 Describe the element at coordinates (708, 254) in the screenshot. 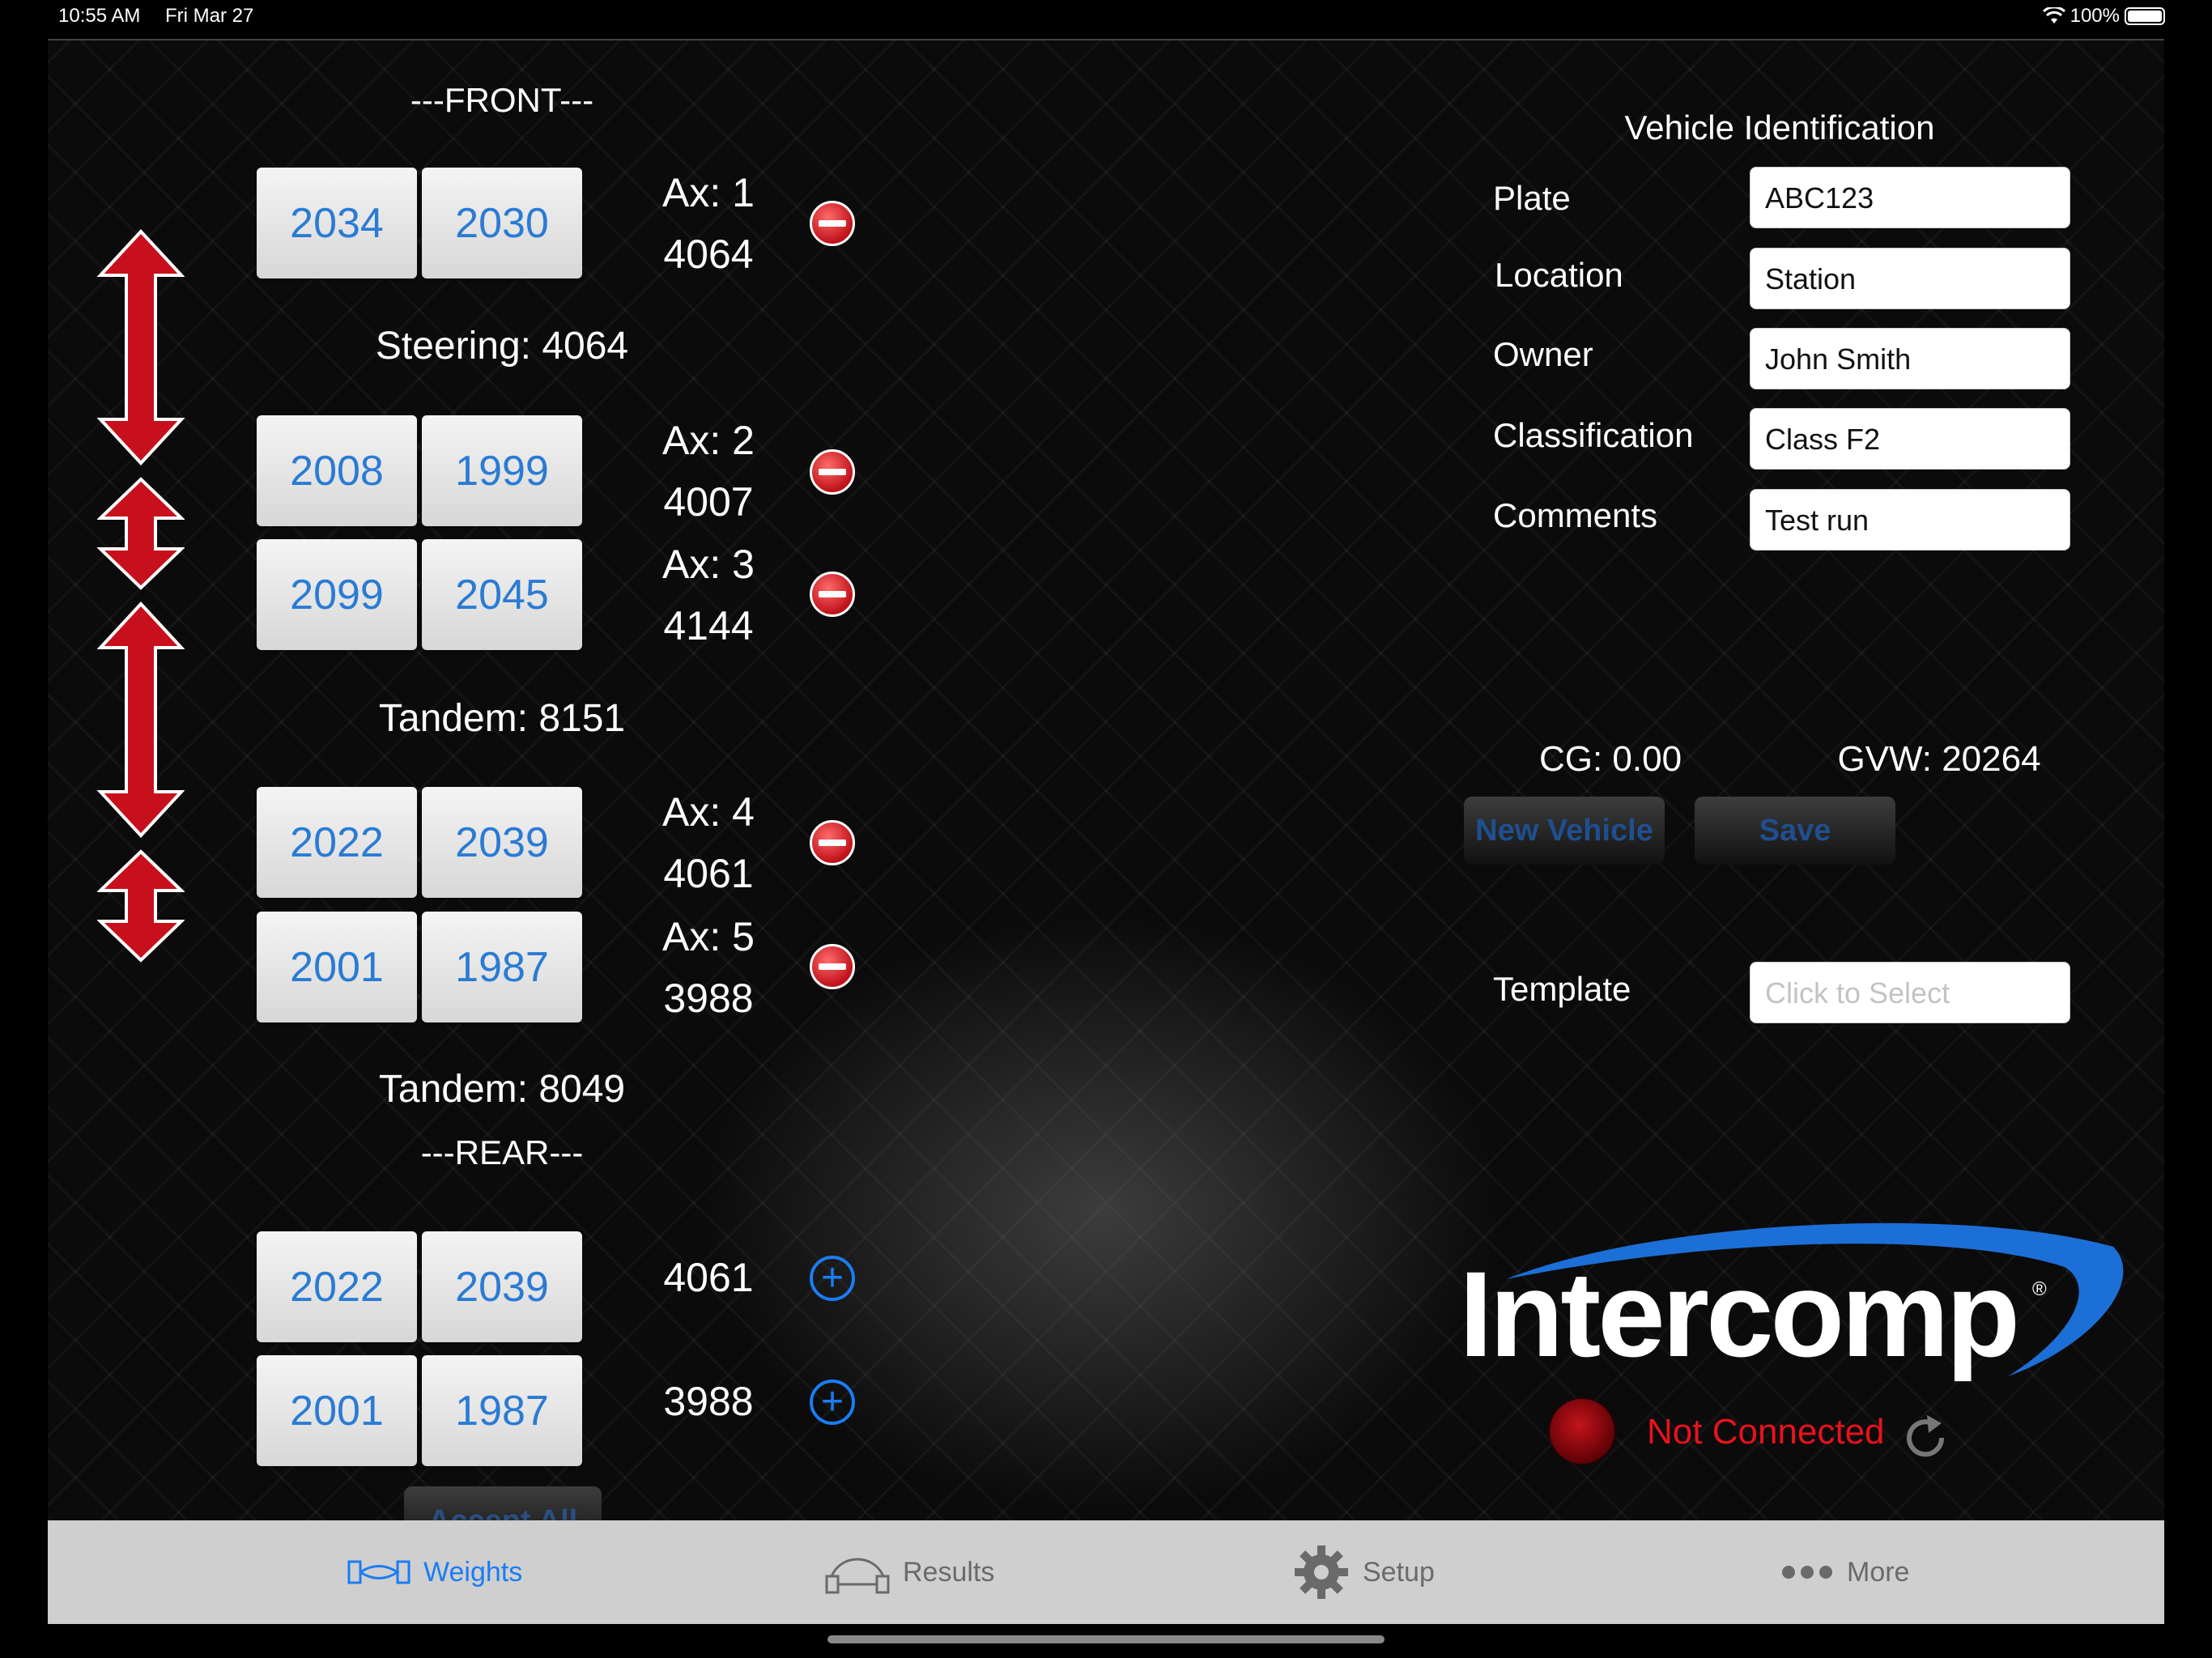

I see `axle-total: 4064` at that location.